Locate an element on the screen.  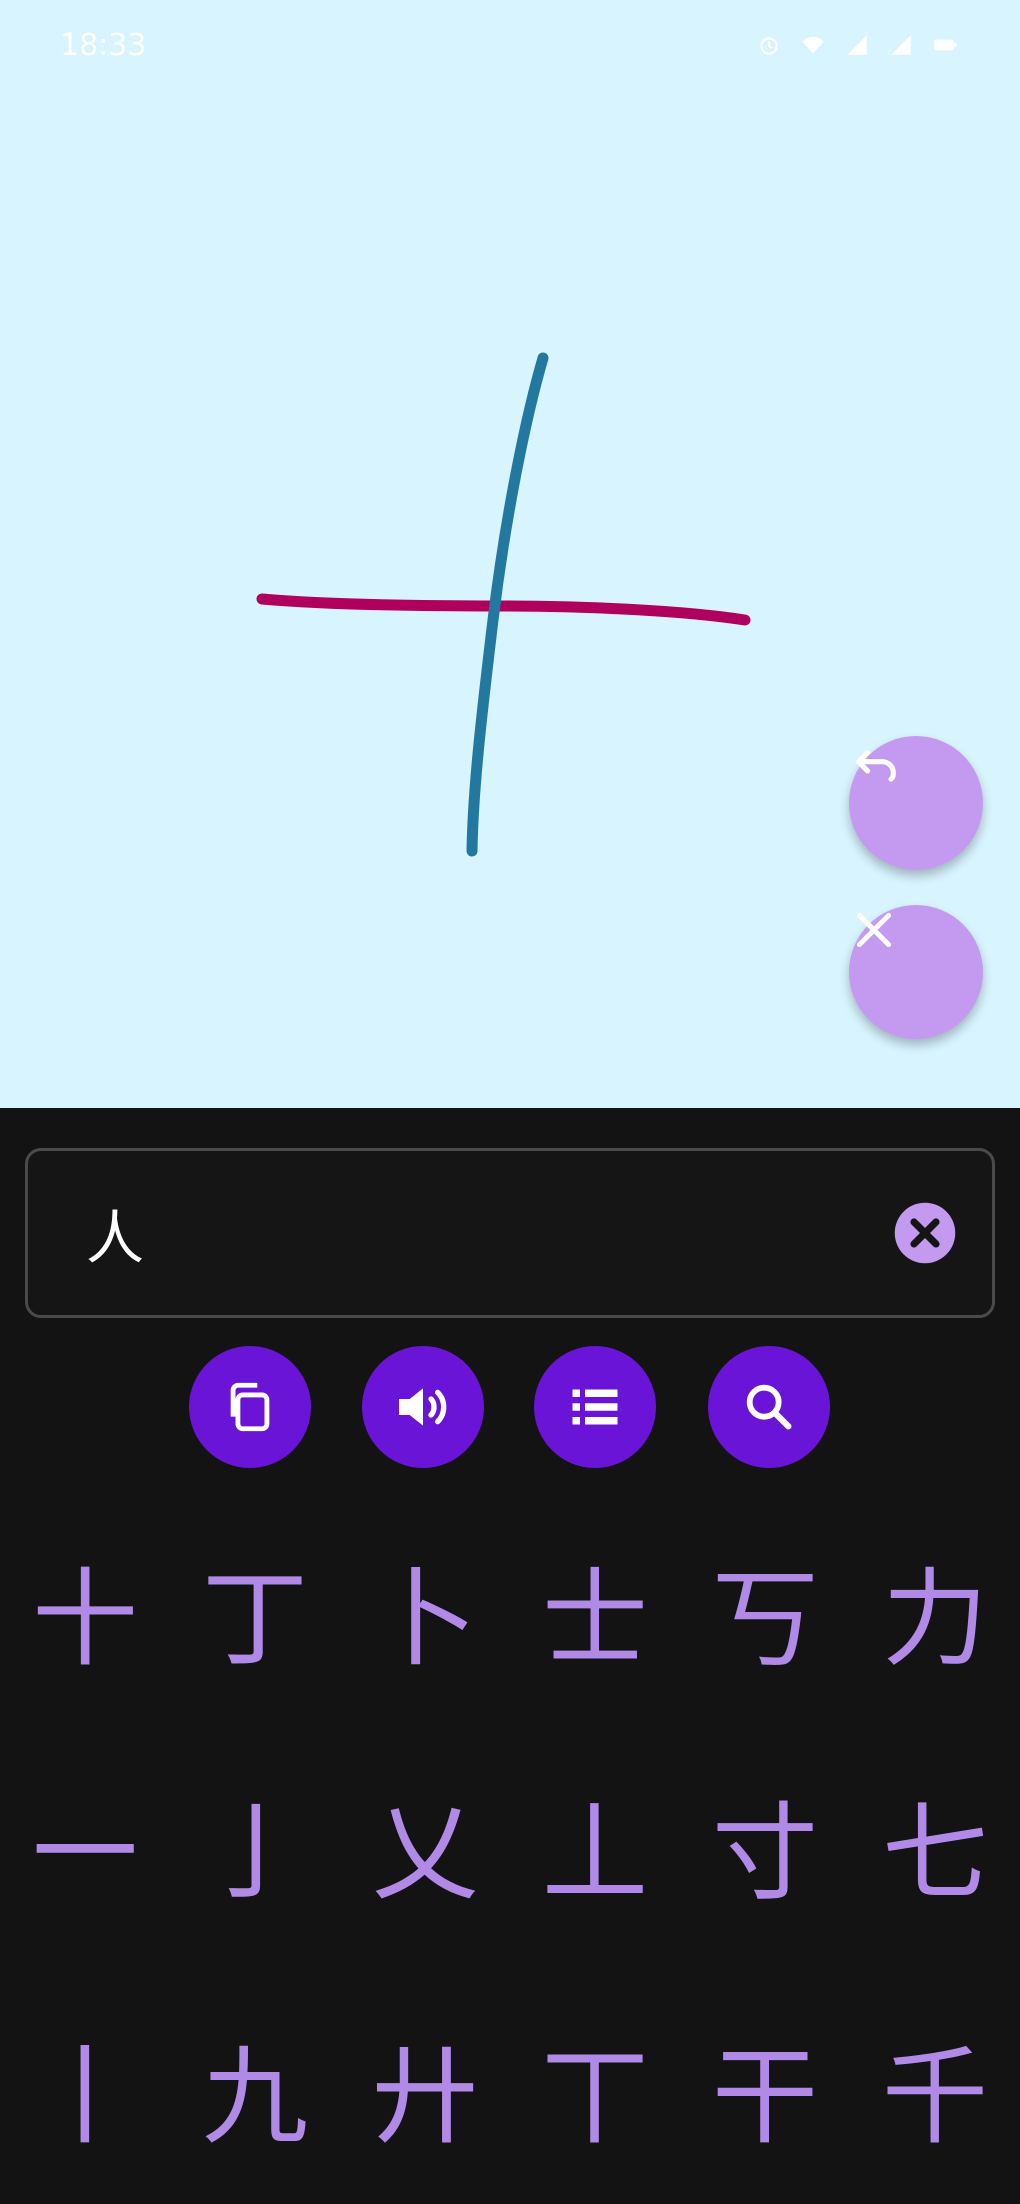
candidate-char: 九 is located at coordinates (255, 2098).